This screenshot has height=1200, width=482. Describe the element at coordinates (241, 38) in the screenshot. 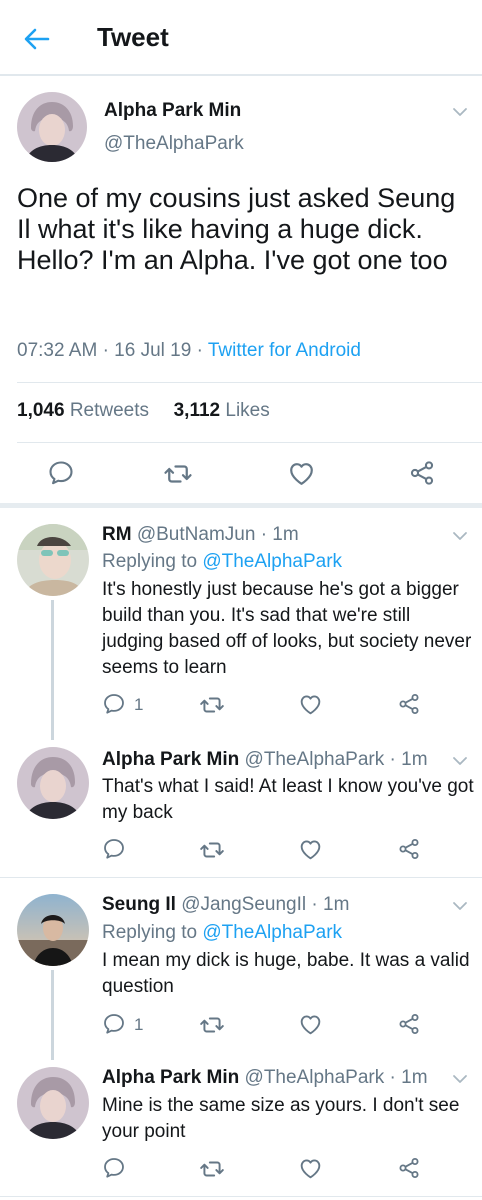

I see `top-bar: Tweet` at that location.